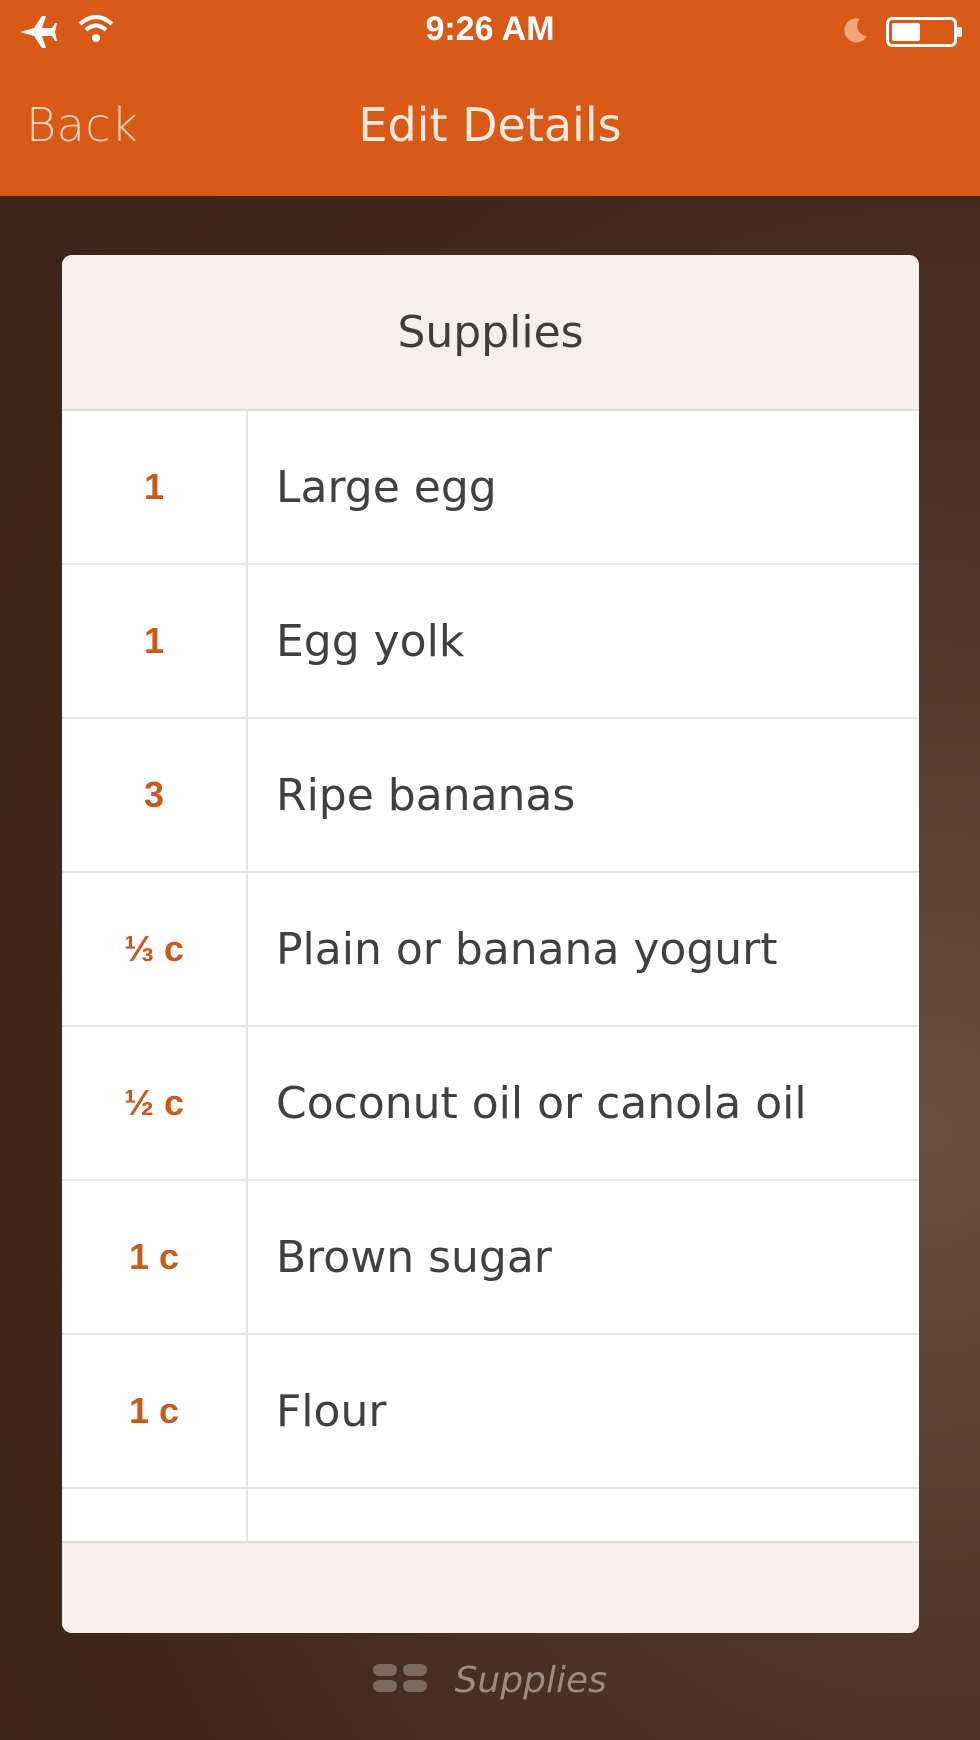  I want to click on item-name: Egg yolk, so click(370, 641).